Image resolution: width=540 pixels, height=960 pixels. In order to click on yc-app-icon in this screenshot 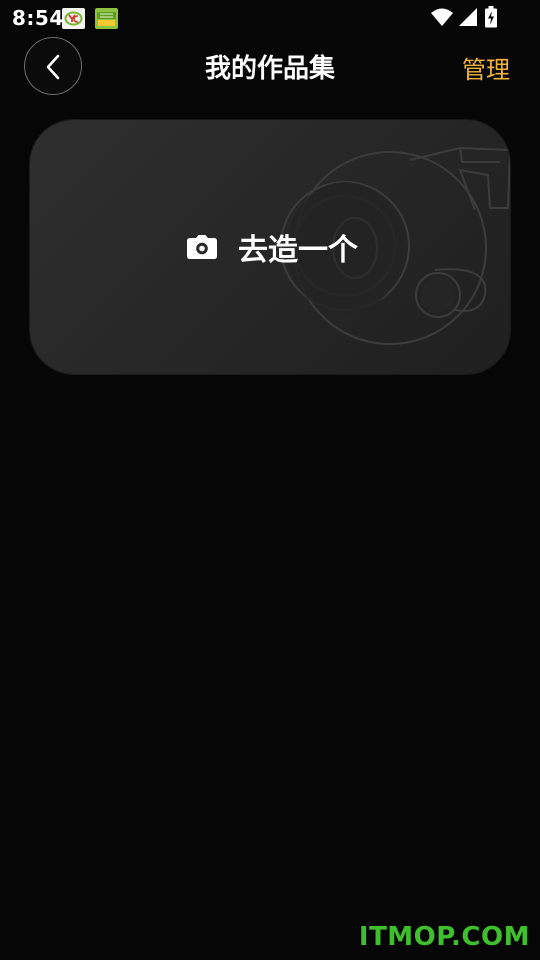, I will do `click(73, 18)`.